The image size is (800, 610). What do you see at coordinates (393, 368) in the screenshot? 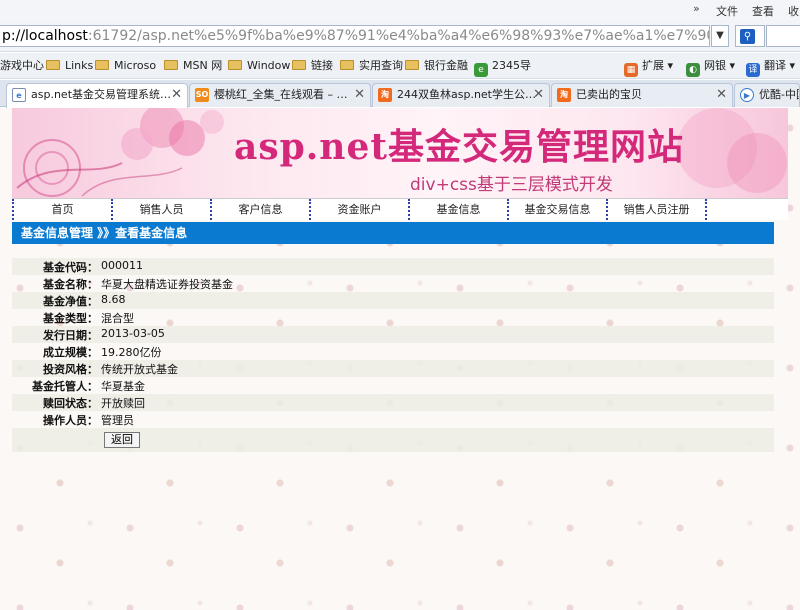
I see `detail-row-style: 投资风格： 传统开放式基金` at bounding box center [393, 368].